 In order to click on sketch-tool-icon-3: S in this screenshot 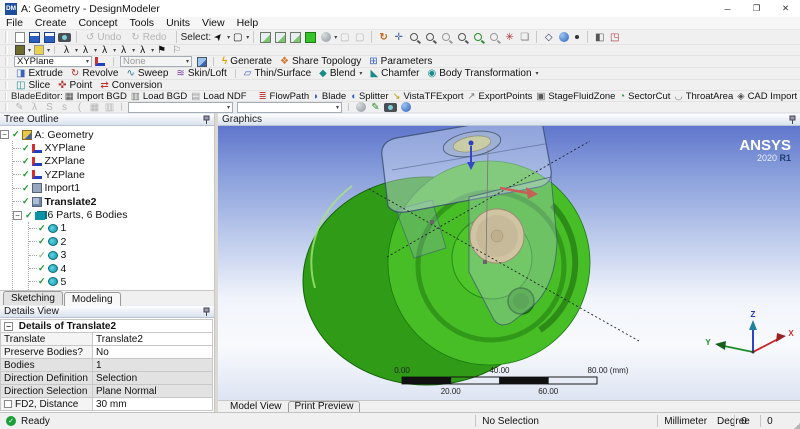, I will do `click(49, 107)`.